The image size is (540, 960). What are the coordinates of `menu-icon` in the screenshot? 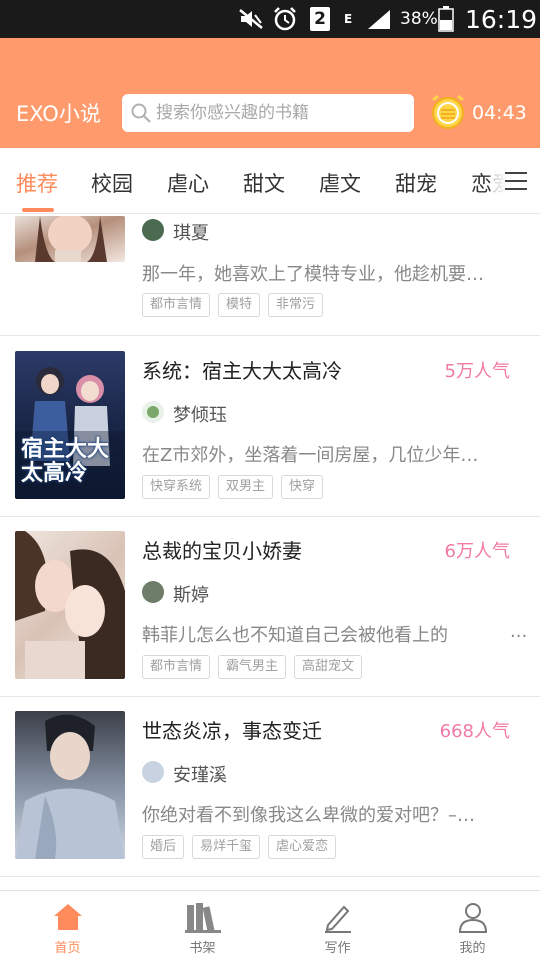 It's located at (516, 181).